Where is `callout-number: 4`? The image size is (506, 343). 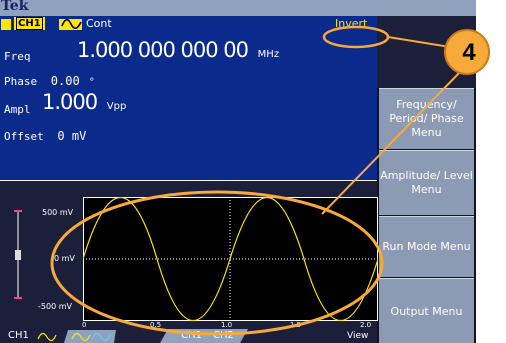 callout-number: 4 is located at coordinates (469, 52).